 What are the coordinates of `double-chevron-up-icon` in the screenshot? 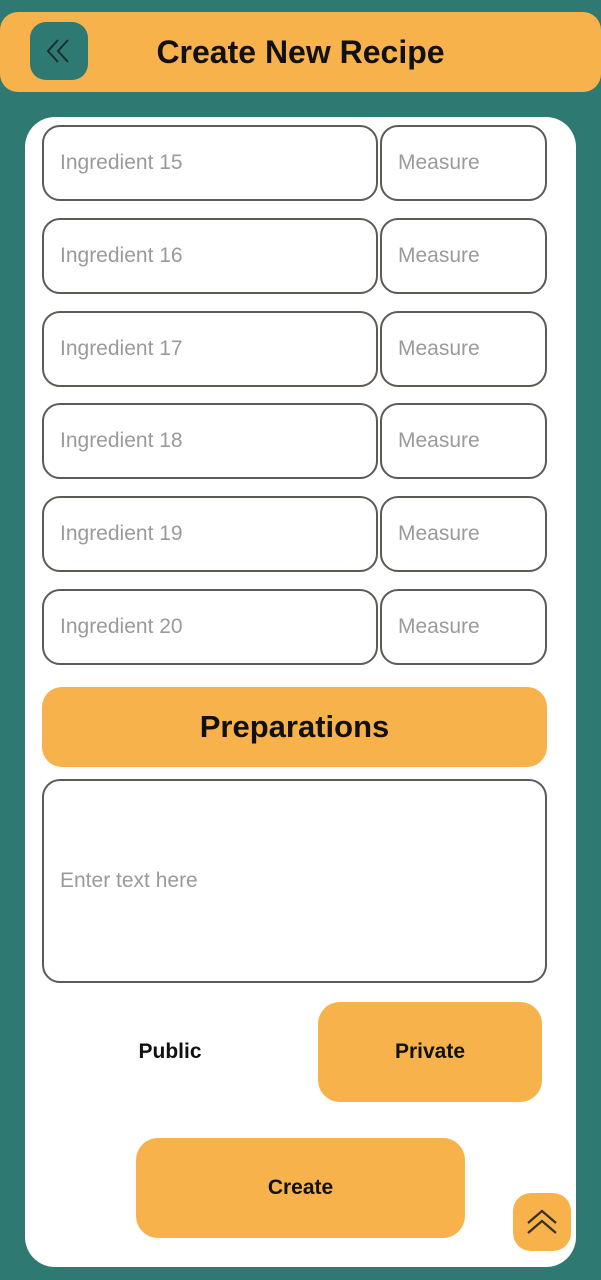 It's located at (542, 1221).